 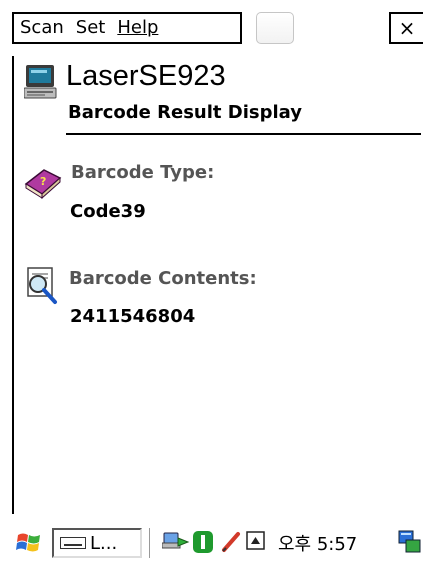 What do you see at coordinates (45, 28) in the screenshot?
I see `menu-scan: Scan` at bounding box center [45, 28].